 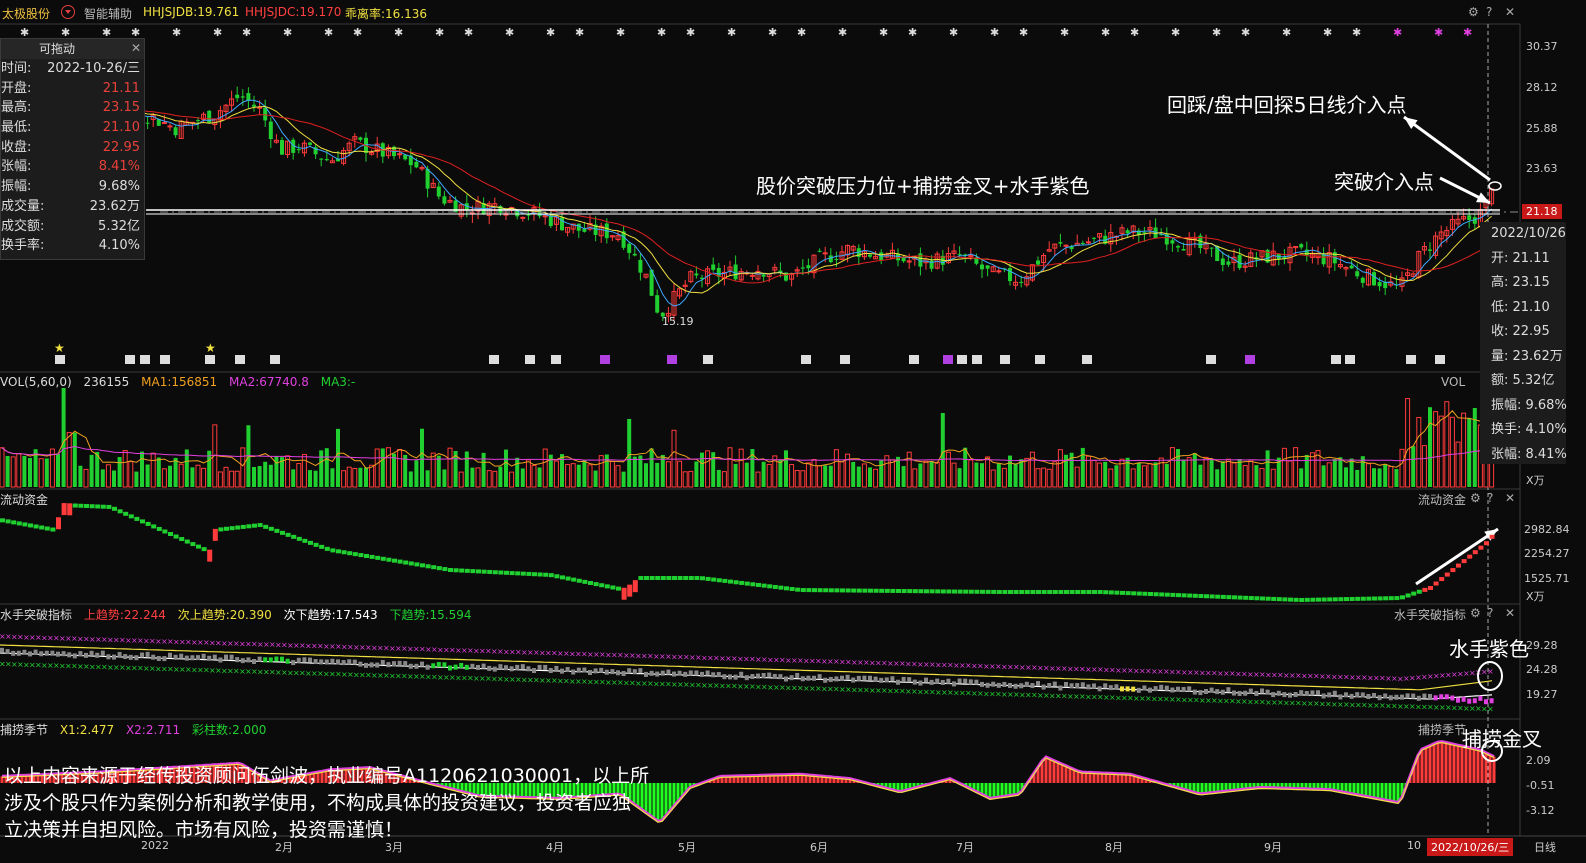 What do you see at coordinates (1457, 556) in the screenshot?
I see `arrow-fund` at bounding box center [1457, 556].